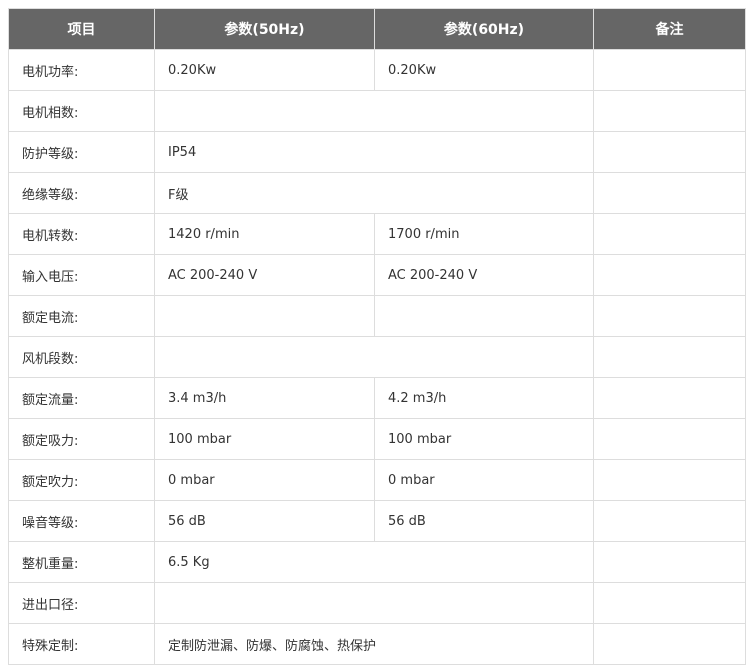  I want to click on value-merged: F级, so click(374, 193).